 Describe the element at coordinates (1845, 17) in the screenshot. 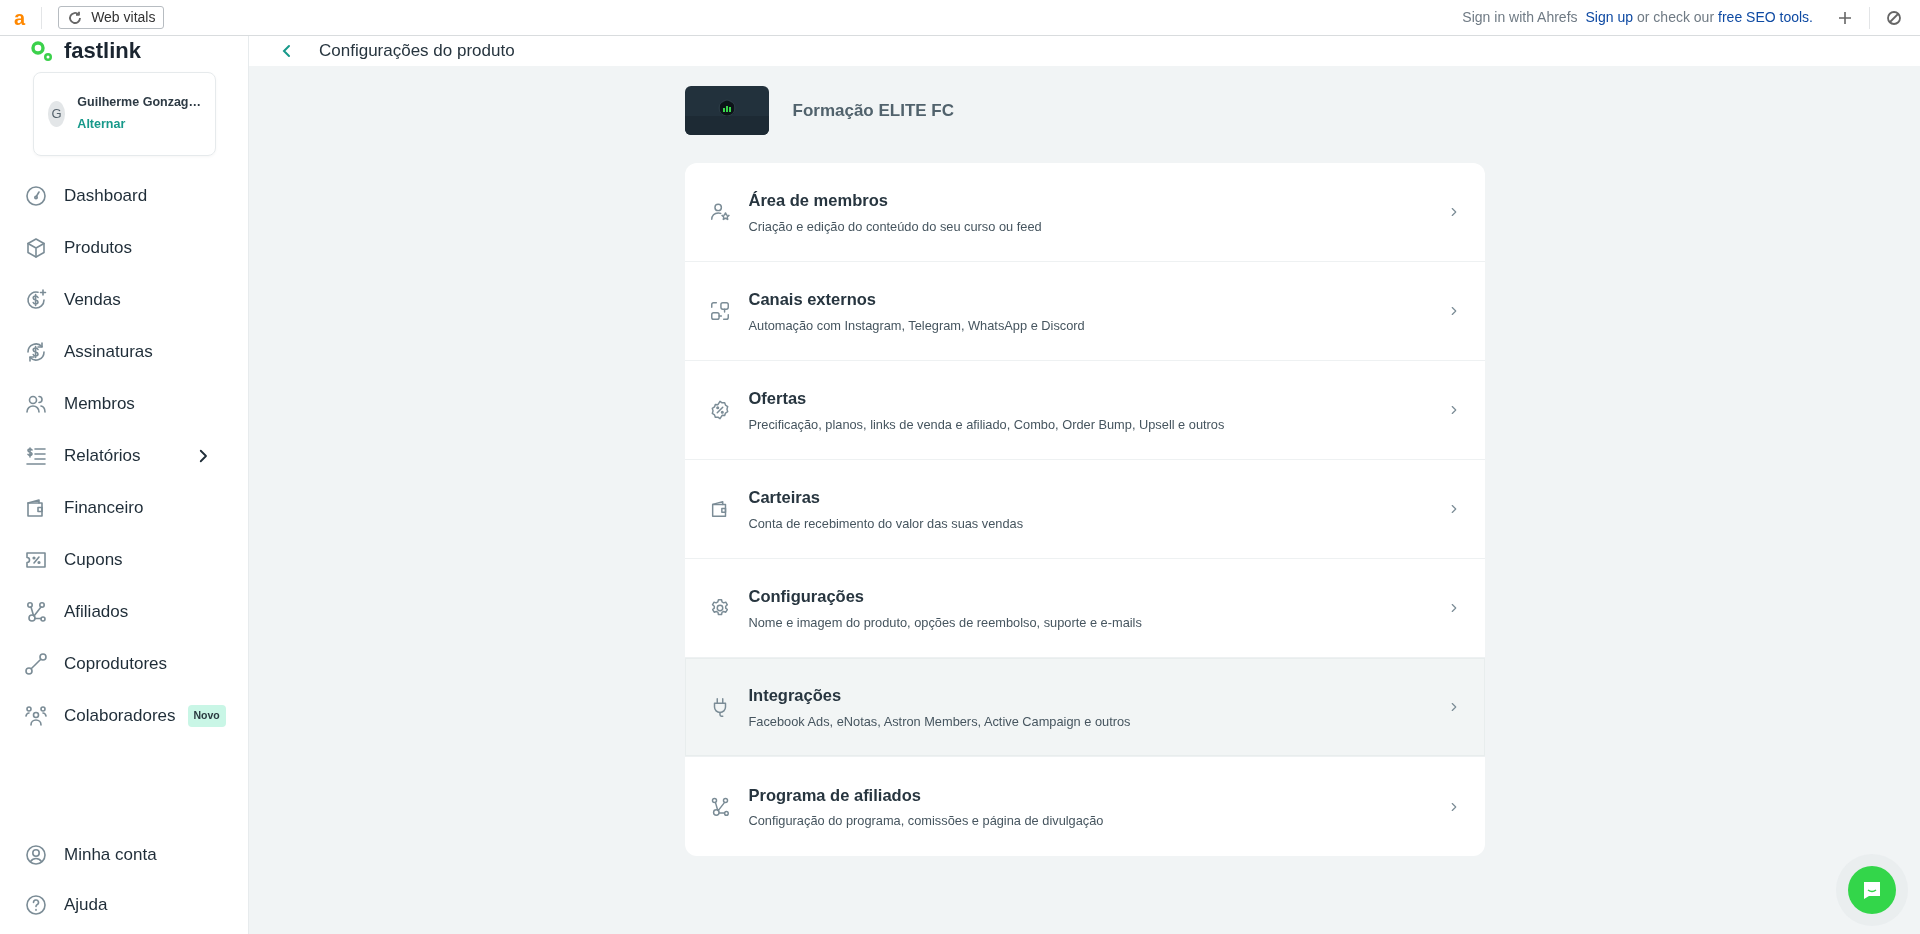

I see `add-icon` at that location.